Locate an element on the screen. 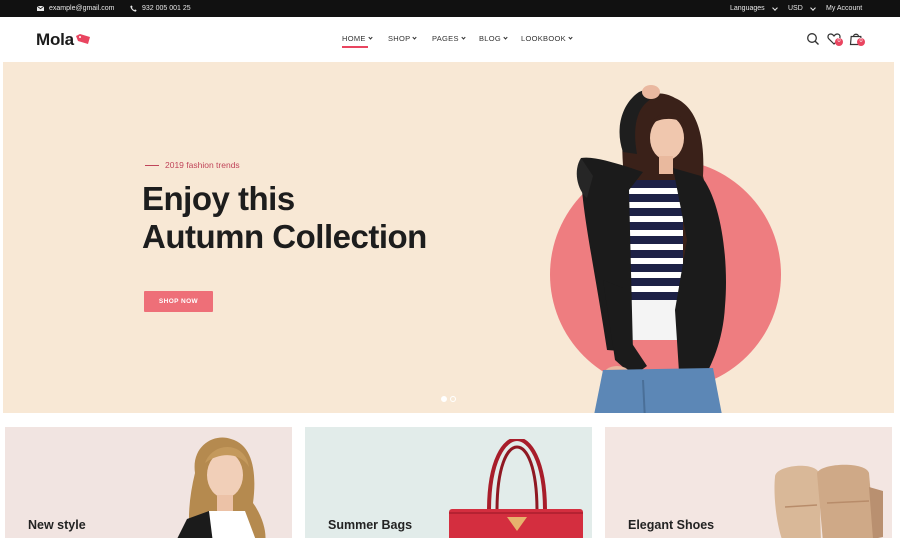 The height and width of the screenshot is (538, 900). hero-title-line-2: Autumn Collection is located at coordinates (284, 236).